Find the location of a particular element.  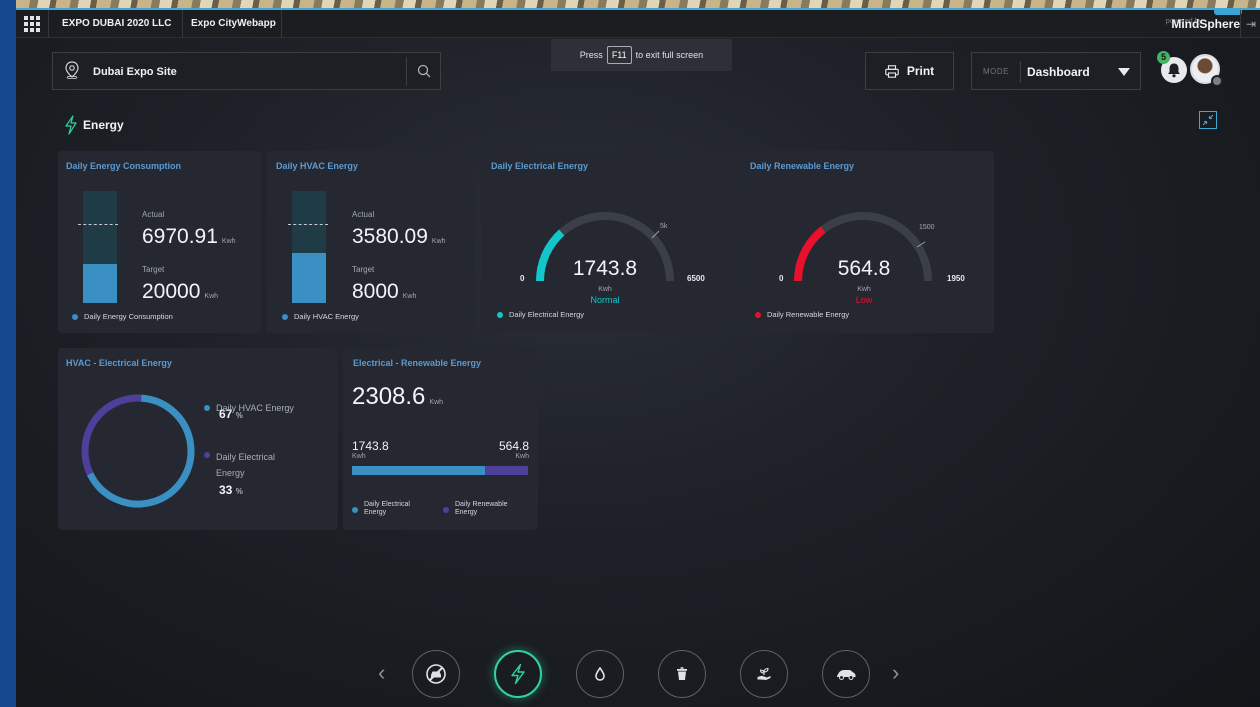

mode-select: MODE Dashboard is located at coordinates (1056, 71).